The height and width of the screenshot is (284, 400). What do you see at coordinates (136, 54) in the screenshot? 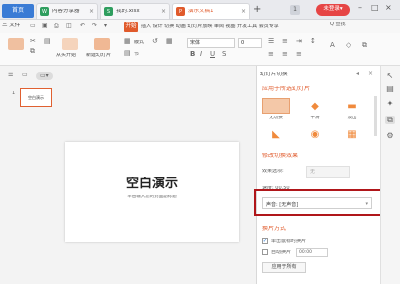
I see `section-label: 节` at bounding box center [136, 54].